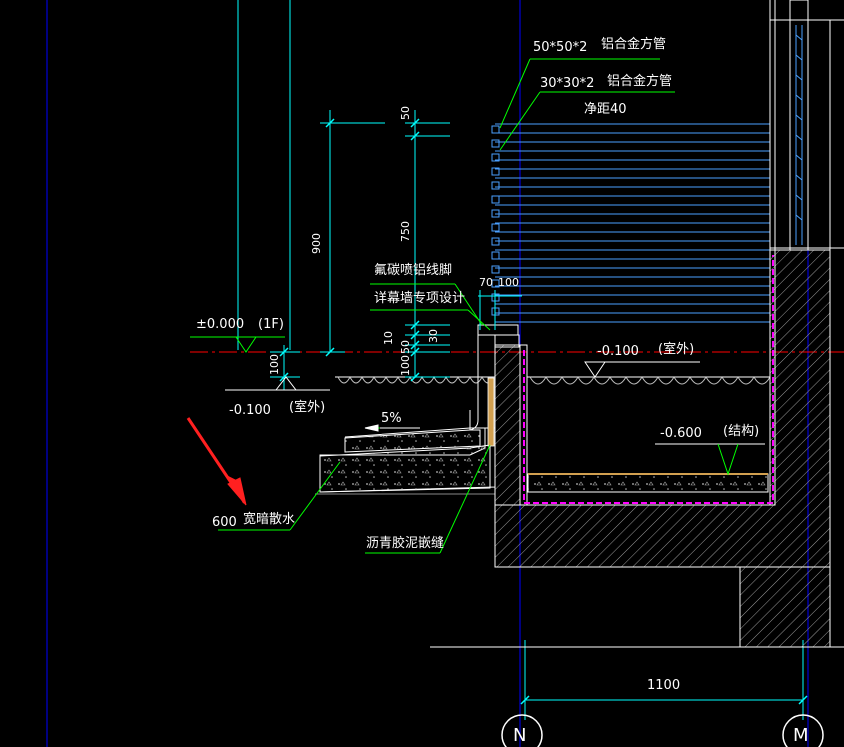 This screenshot has height=747, width=844. What do you see at coordinates (405, 231) in the screenshot?
I see `dim-750: 750` at bounding box center [405, 231].